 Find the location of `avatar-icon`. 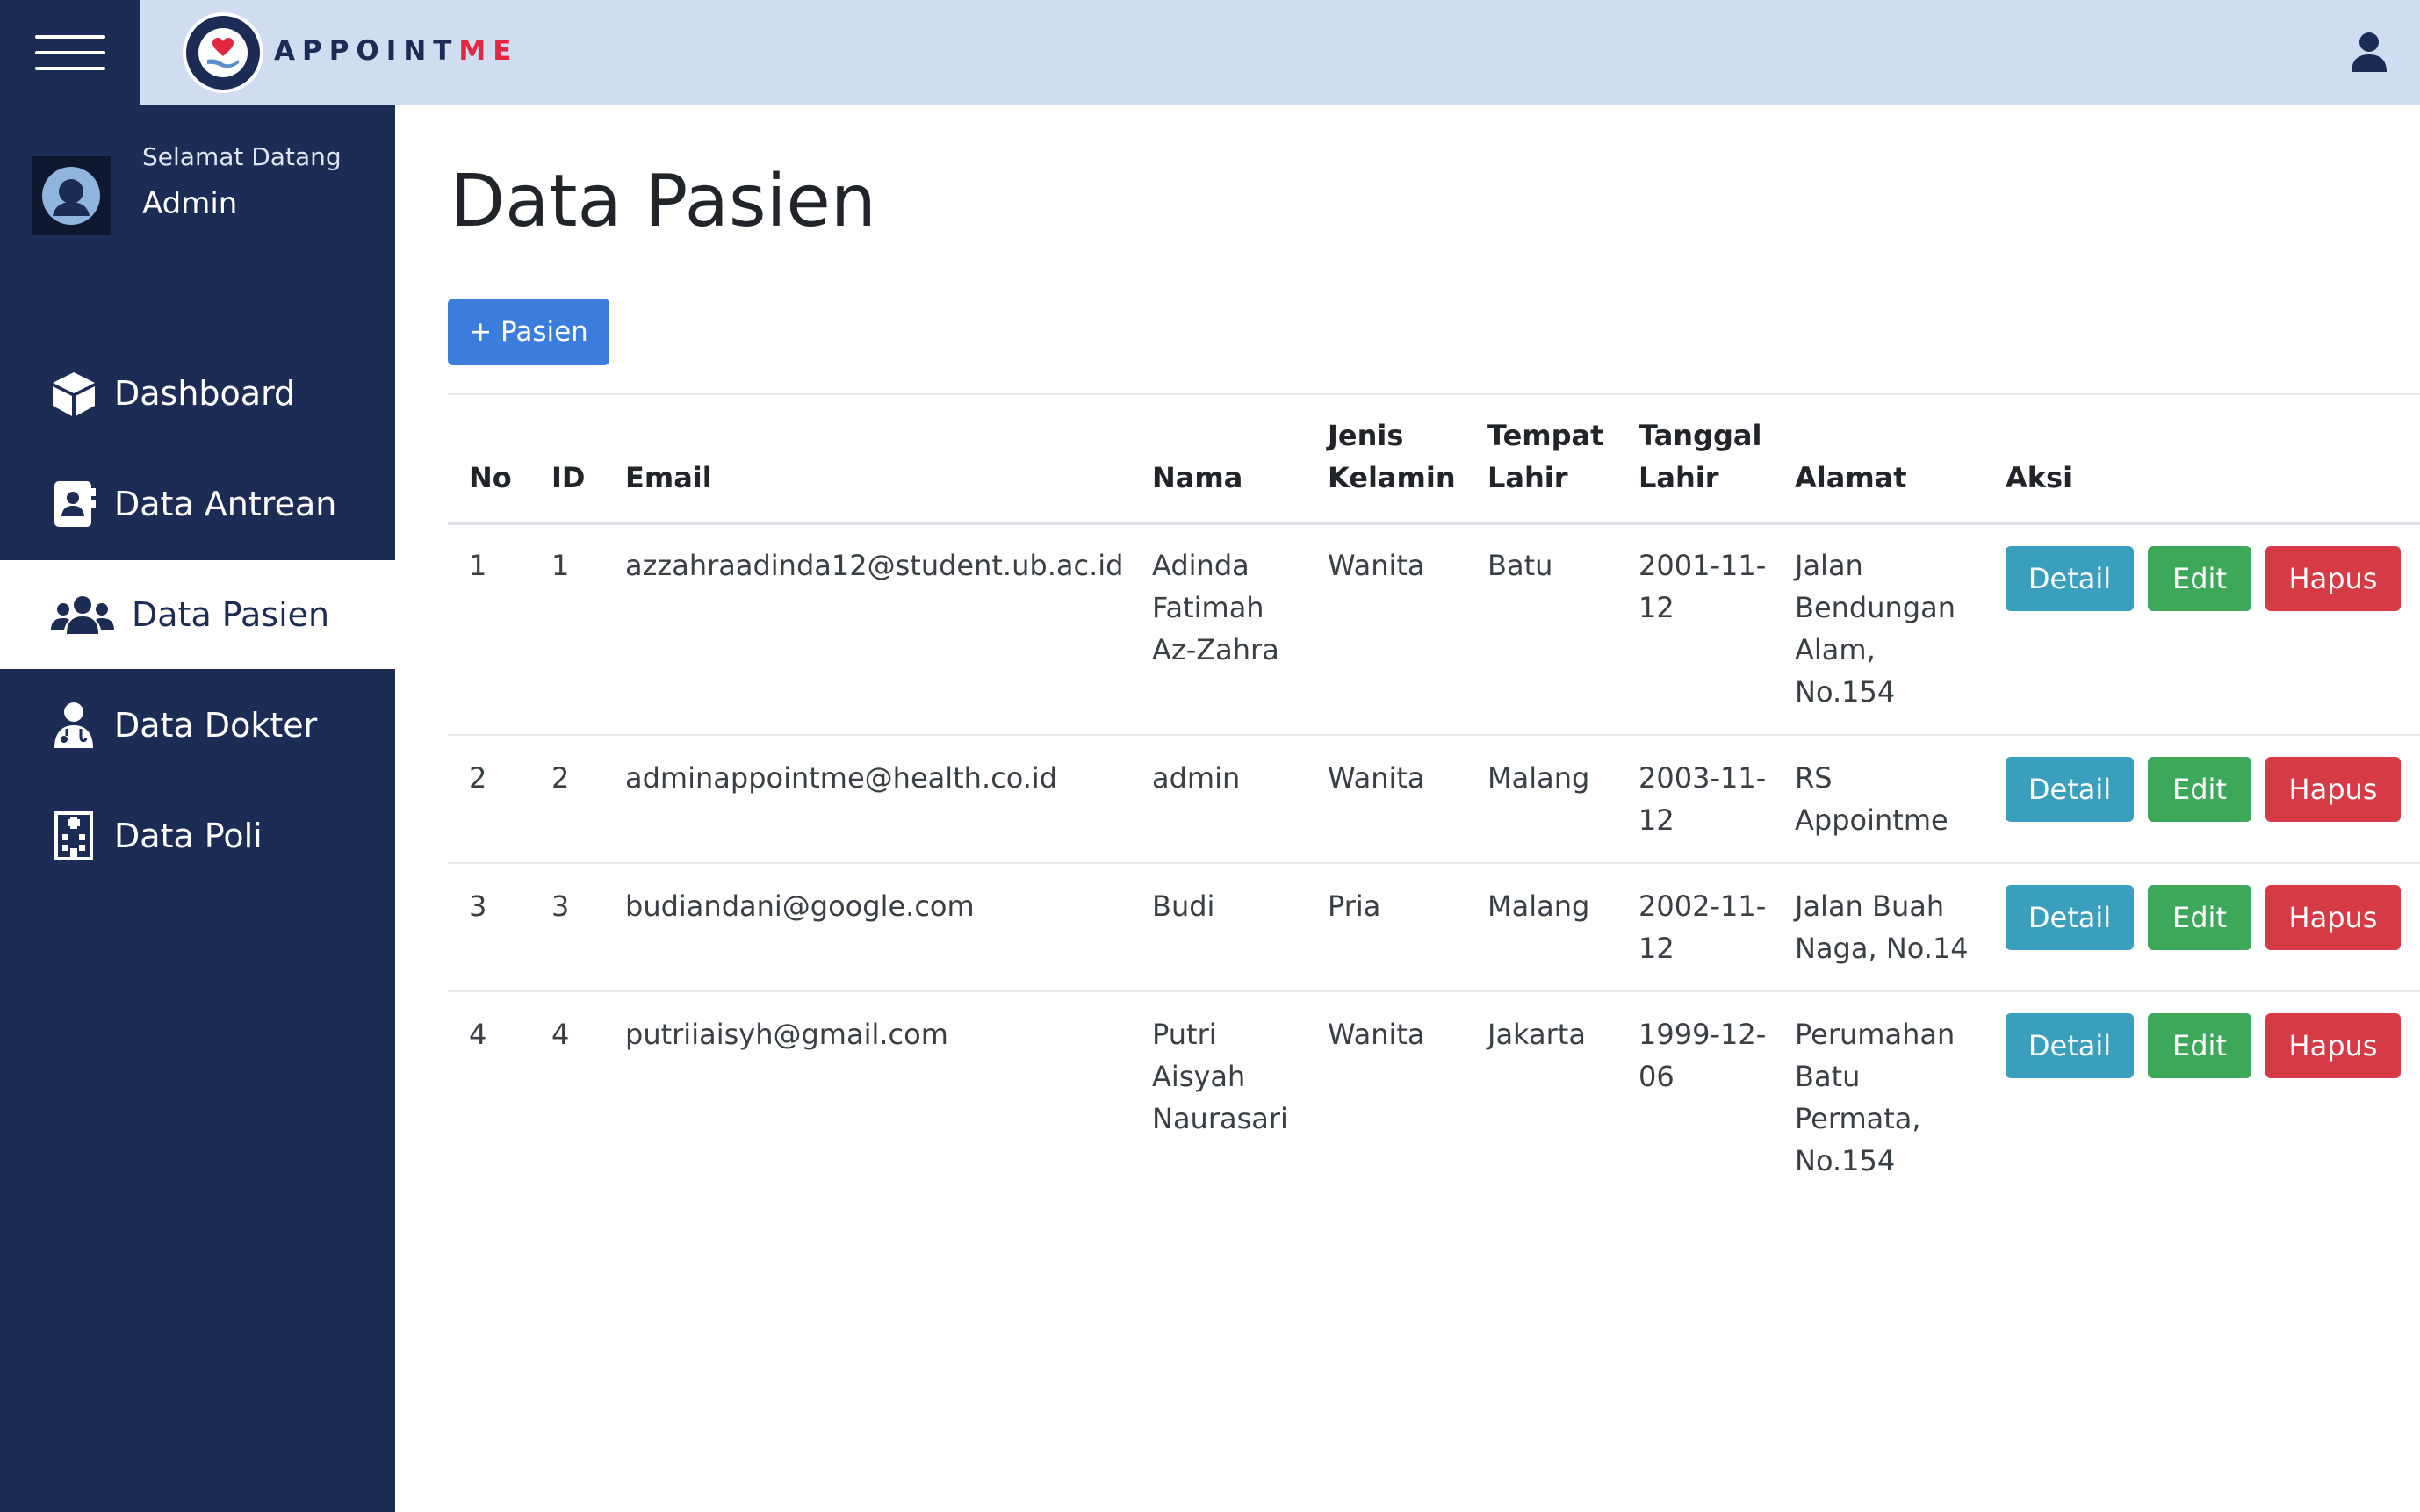

avatar-icon is located at coordinates (71, 196).